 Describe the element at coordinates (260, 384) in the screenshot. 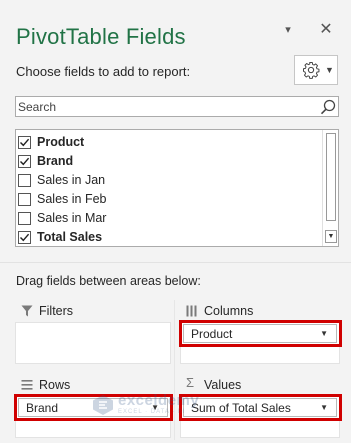

I see `values-area-header: Σ Values` at that location.